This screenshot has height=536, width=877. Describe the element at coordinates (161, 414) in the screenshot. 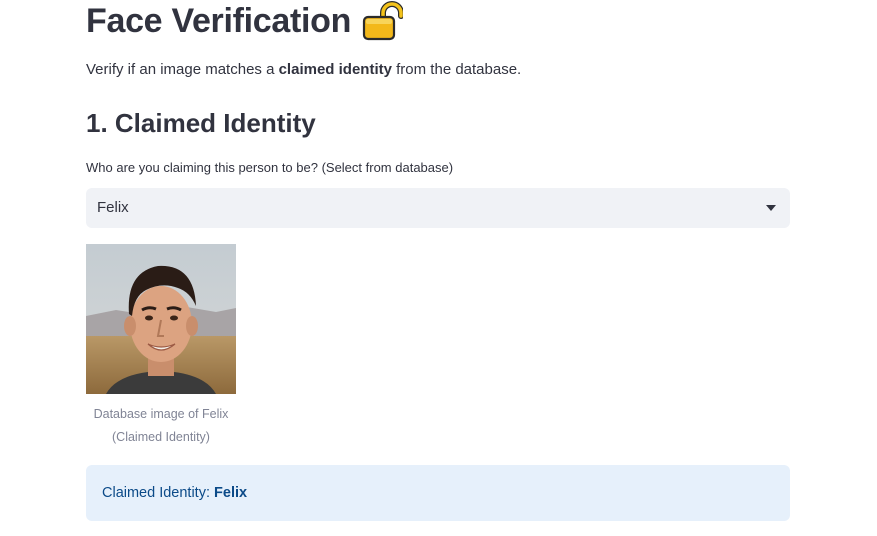

I see `caption-line-1: Database image of Felix` at that location.